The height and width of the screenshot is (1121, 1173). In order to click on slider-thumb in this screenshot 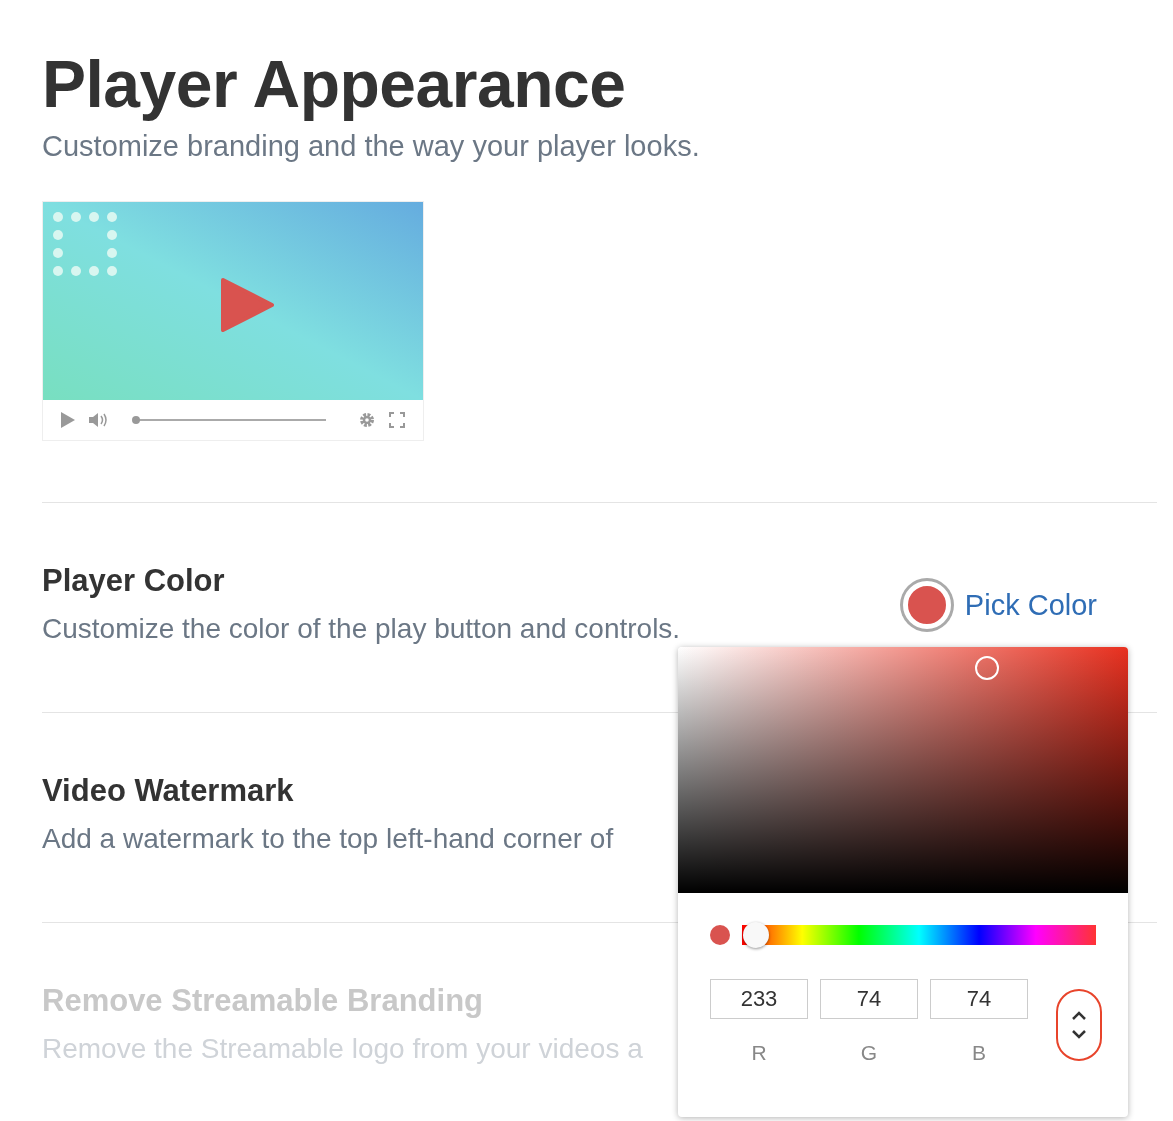, I will do `click(756, 935)`.